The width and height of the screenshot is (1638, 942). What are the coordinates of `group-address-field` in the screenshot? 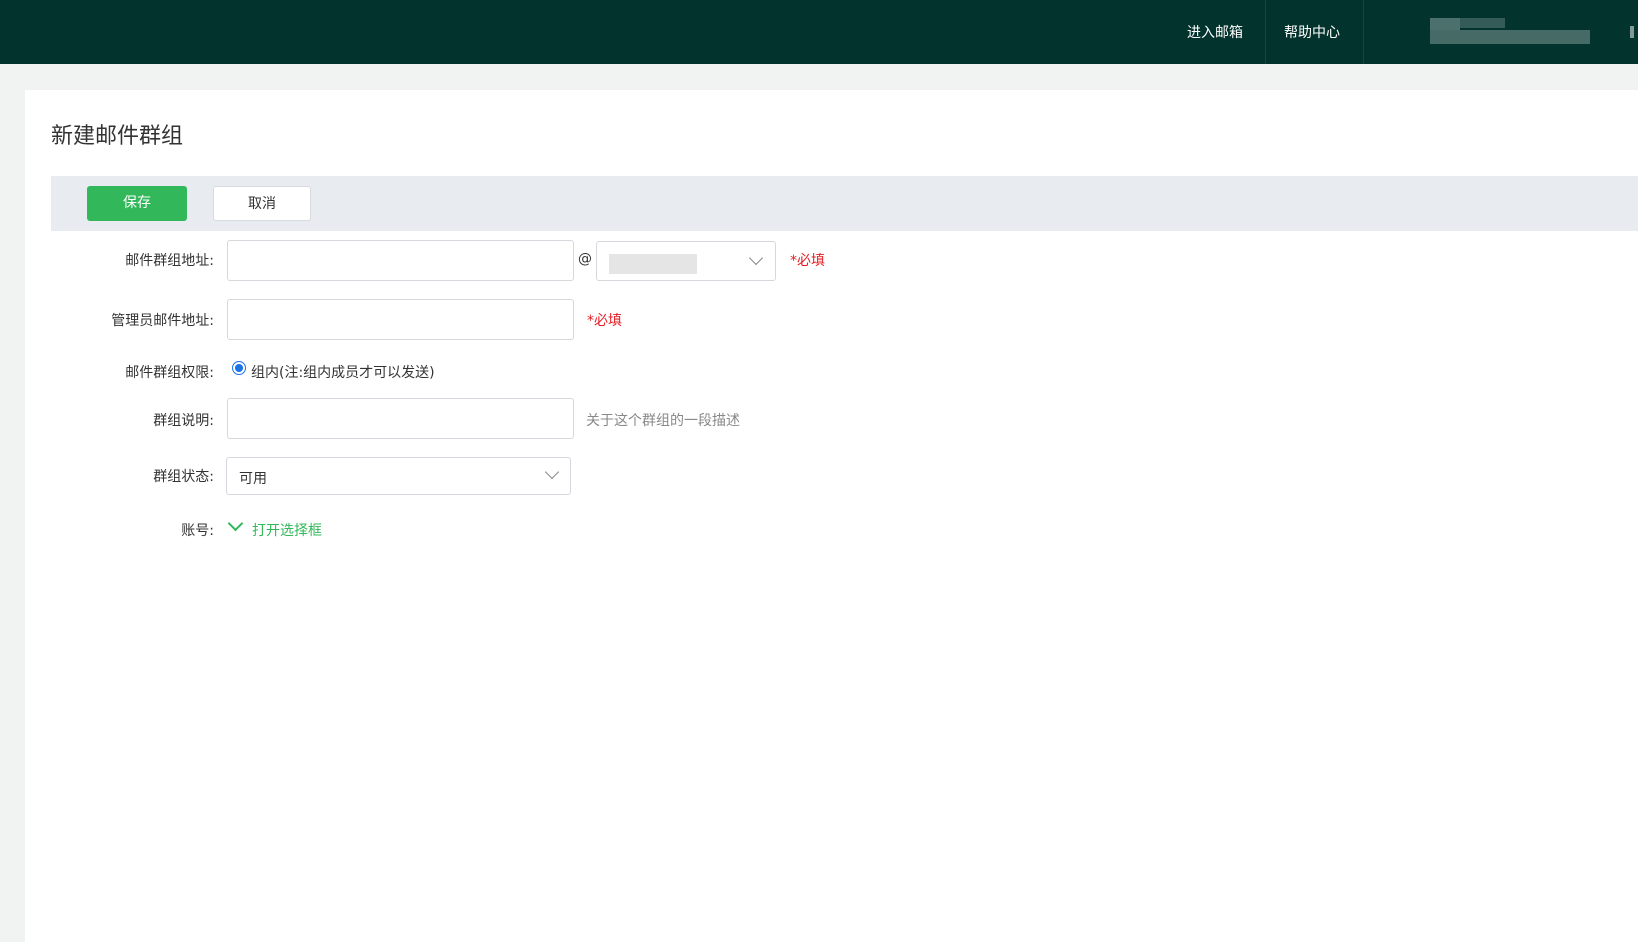 It's located at (400, 260).